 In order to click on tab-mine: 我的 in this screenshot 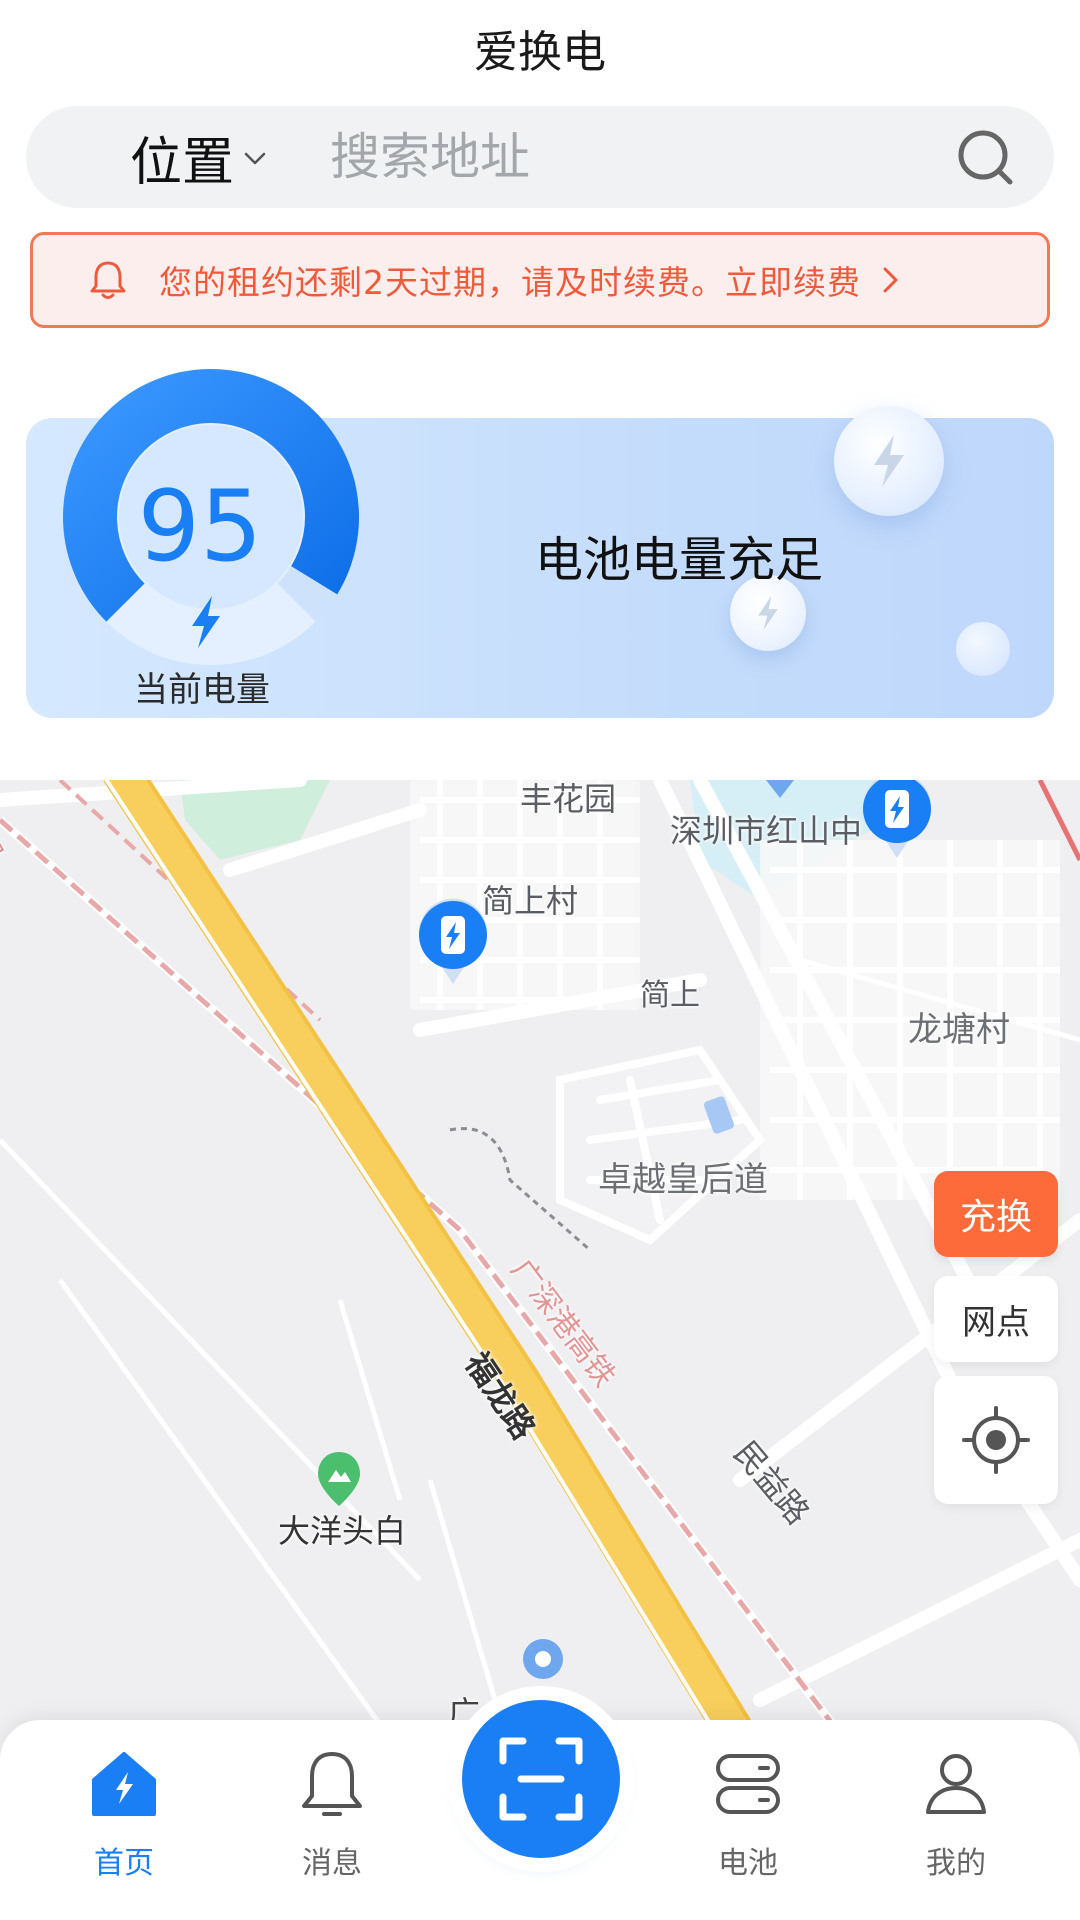, I will do `click(956, 1815)`.